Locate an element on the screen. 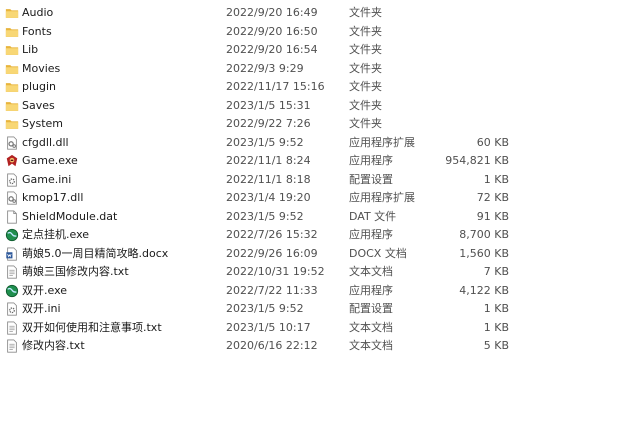 This screenshot has height=429, width=640. file-row: plugin 2022/11/17 15:16 文件夹 is located at coordinates (320, 87).